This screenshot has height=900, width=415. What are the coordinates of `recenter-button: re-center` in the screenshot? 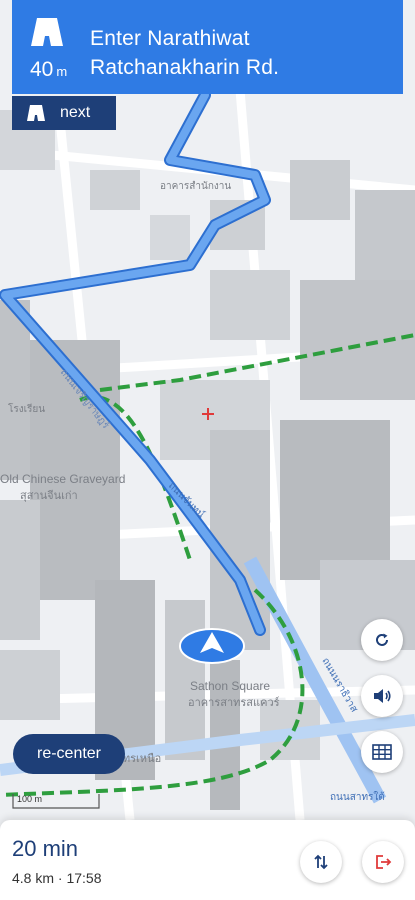 It's located at (69, 754).